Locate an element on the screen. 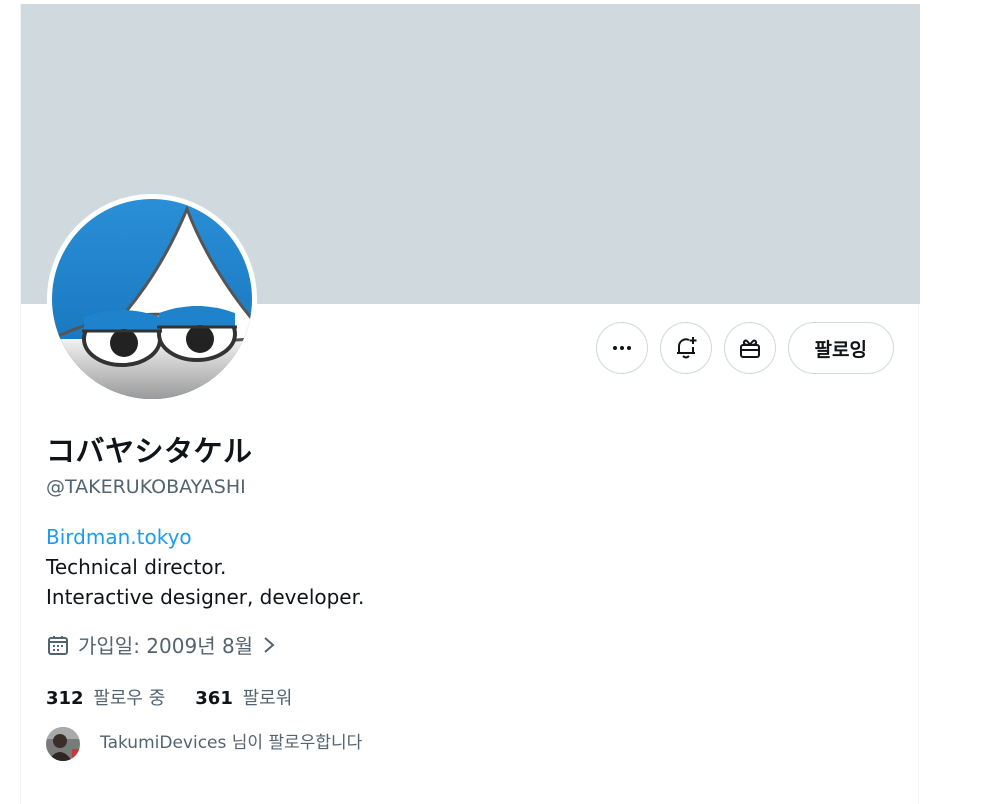  following-button: 팔로잉 is located at coordinates (840, 348).